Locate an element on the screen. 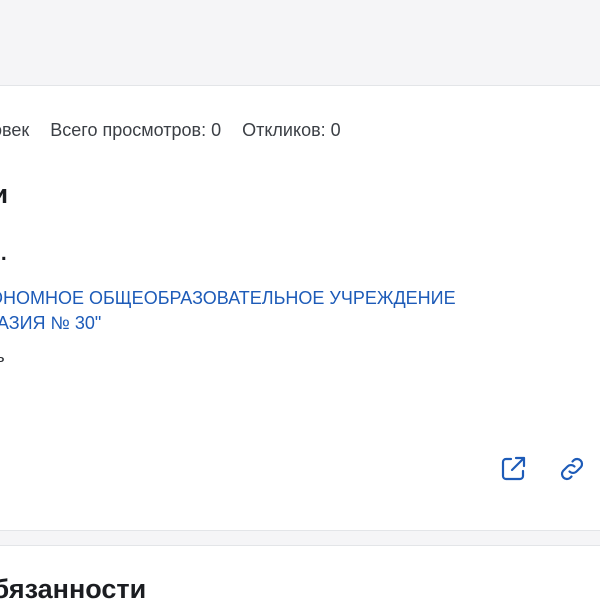  responses-count: Откликов: 0 is located at coordinates (291, 130).